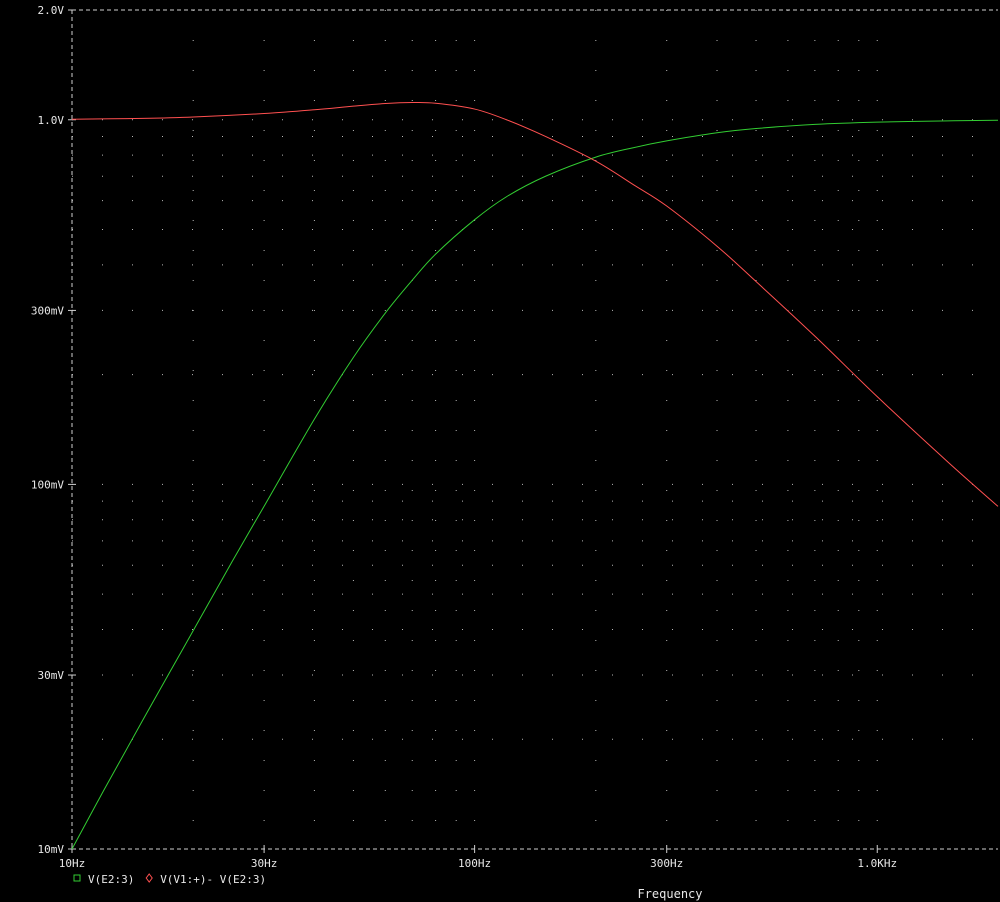  Describe the element at coordinates (669, 894) in the screenshot. I see `x-axis-label: Frequency` at that location.